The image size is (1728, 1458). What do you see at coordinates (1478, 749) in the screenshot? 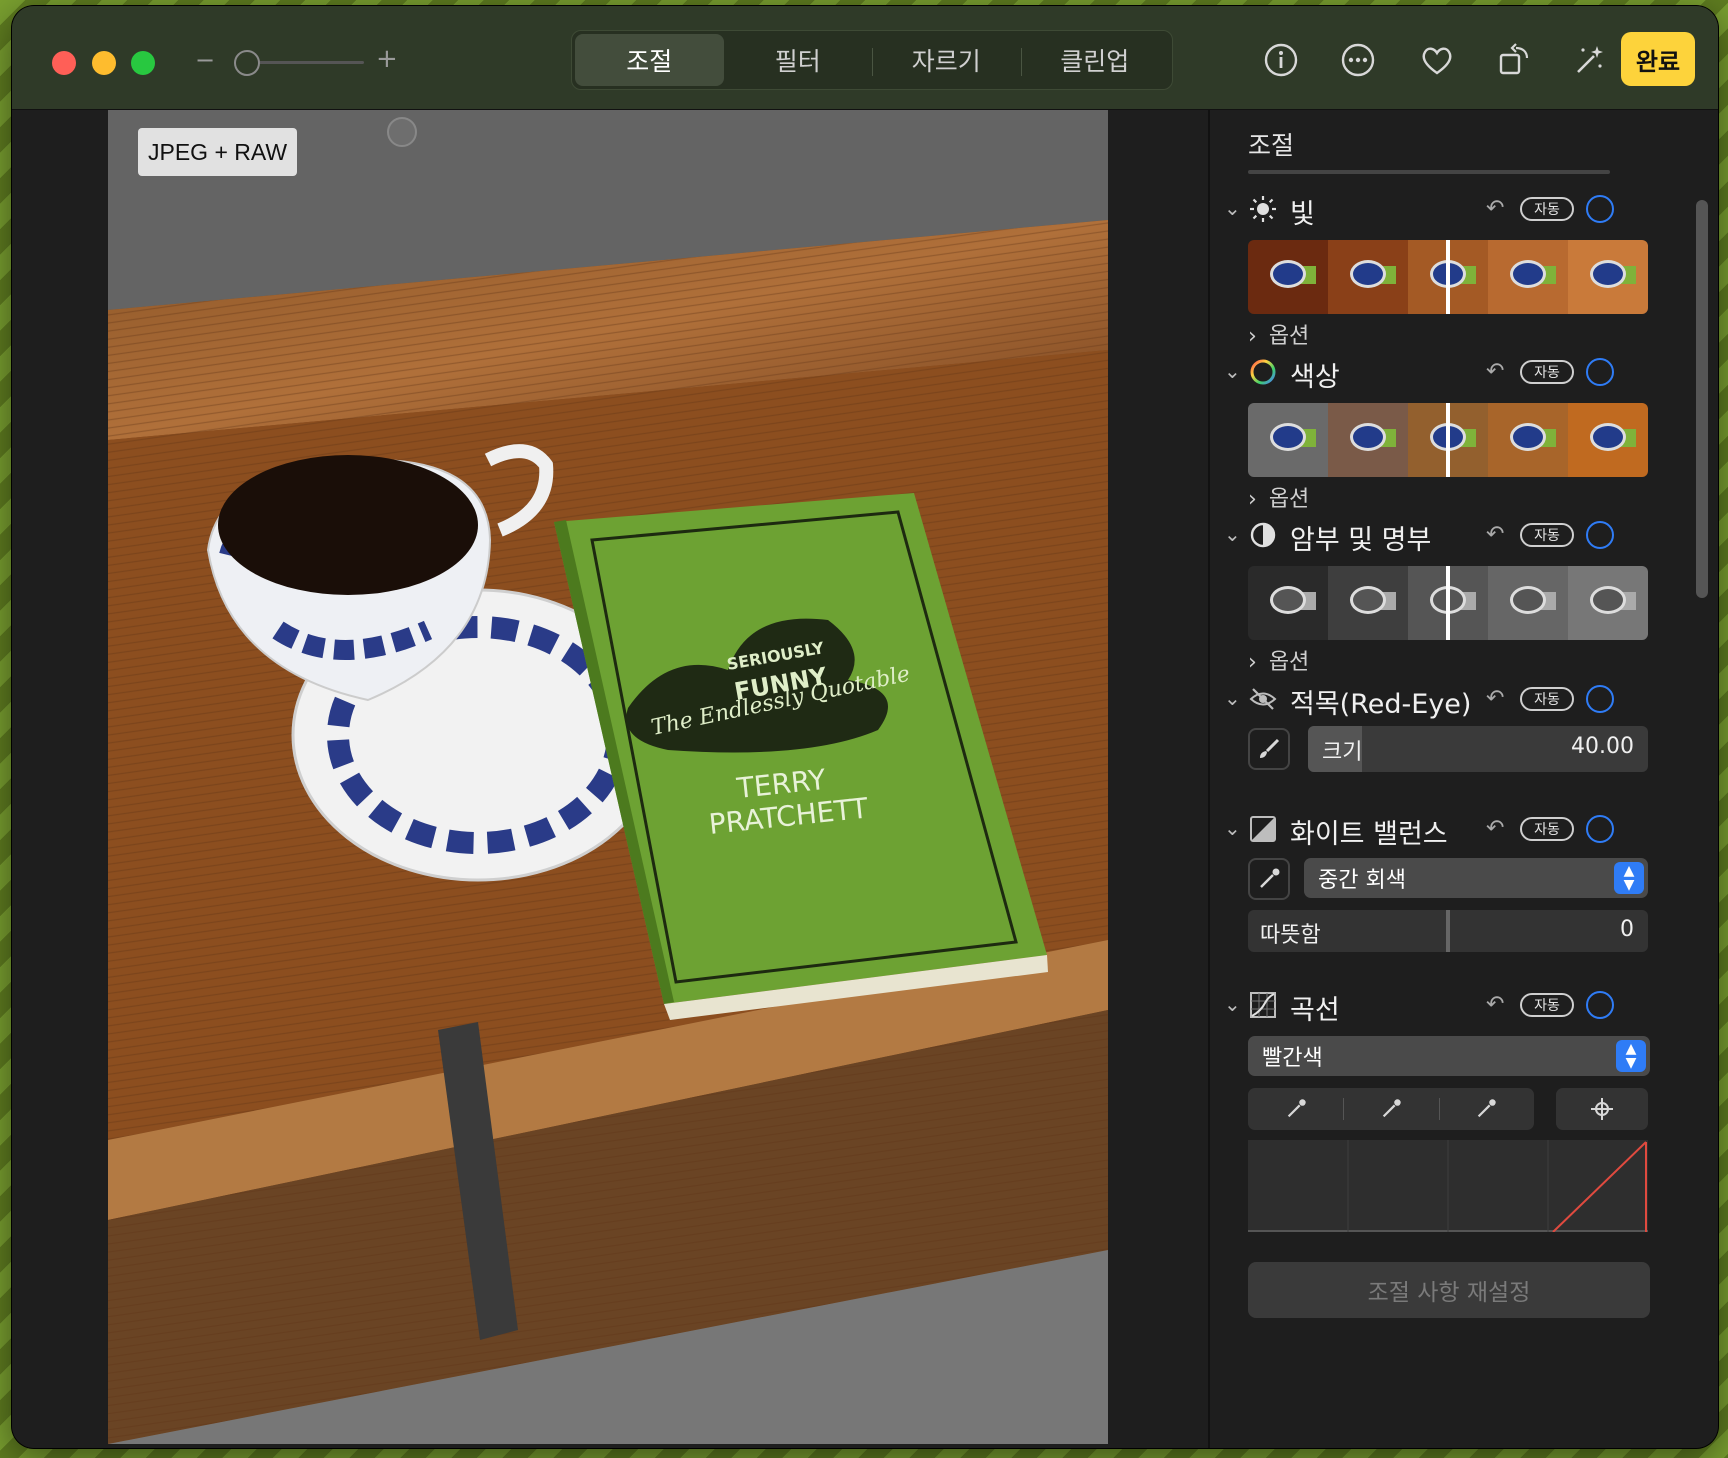
I see `redeye-size-slider: 크기 40.00` at bounding box center [1478, 749].